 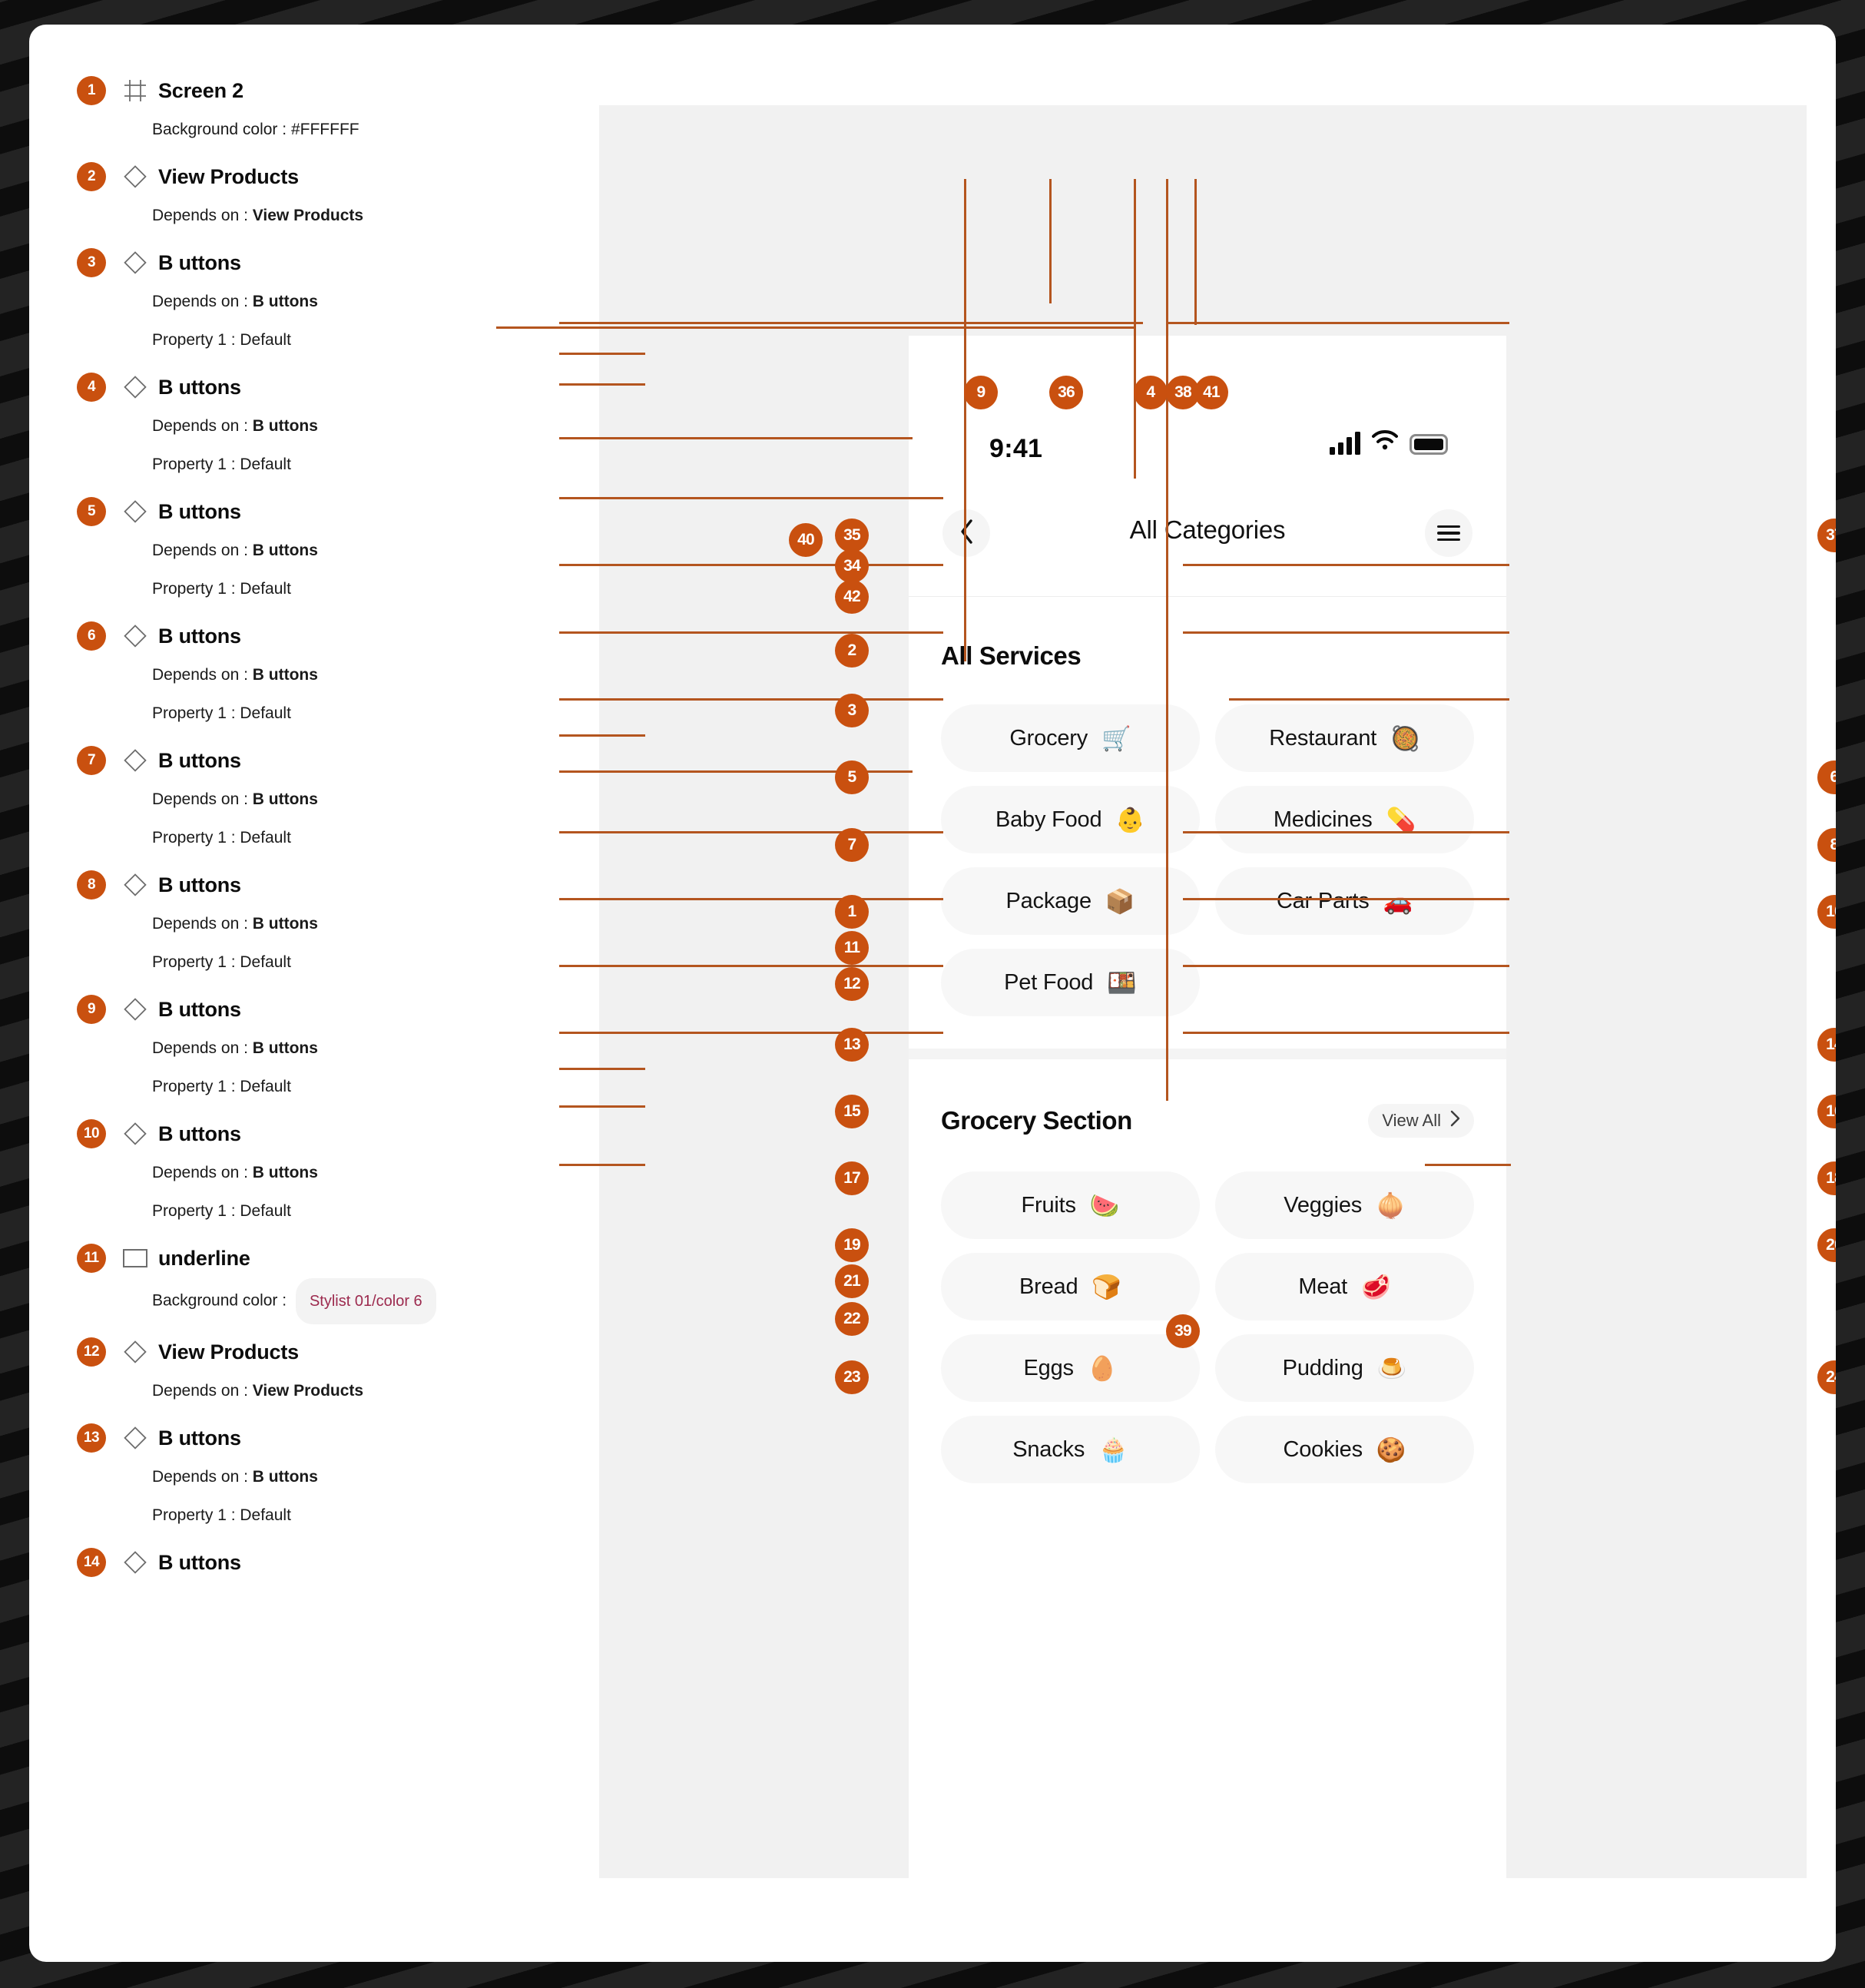 I want to click on cupcake-emoji: 🧁, so click(x=1113, y=1449).